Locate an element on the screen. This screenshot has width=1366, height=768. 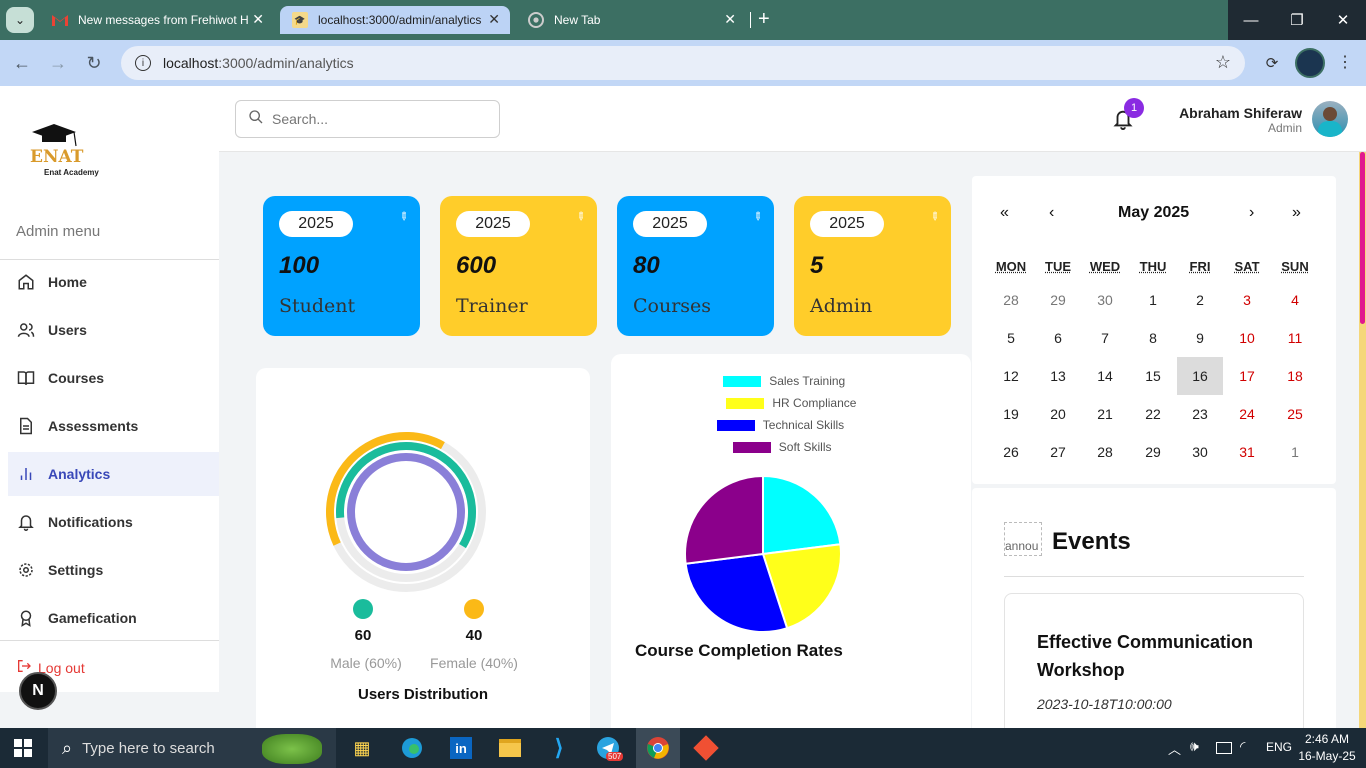
pie-slice-sales-training is located at coordinates (802, 515).